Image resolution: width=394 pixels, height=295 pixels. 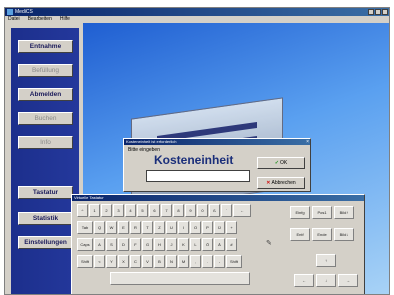 What do you see at coordinates (147, 244) in the screenshot?
I see `key-2-5: G` at bounding box center [147, 244].